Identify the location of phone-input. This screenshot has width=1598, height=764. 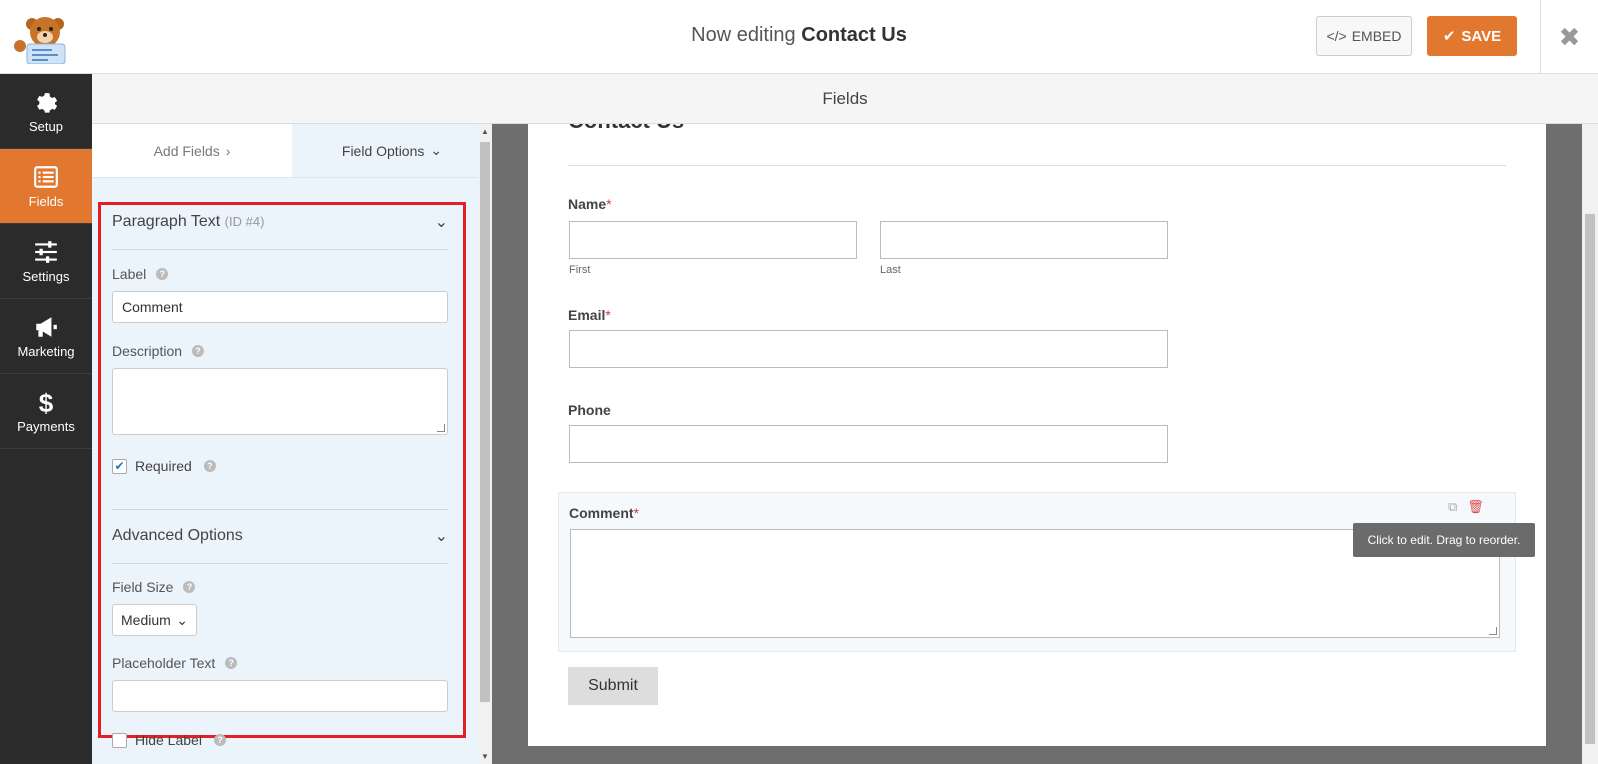
(868, 444).